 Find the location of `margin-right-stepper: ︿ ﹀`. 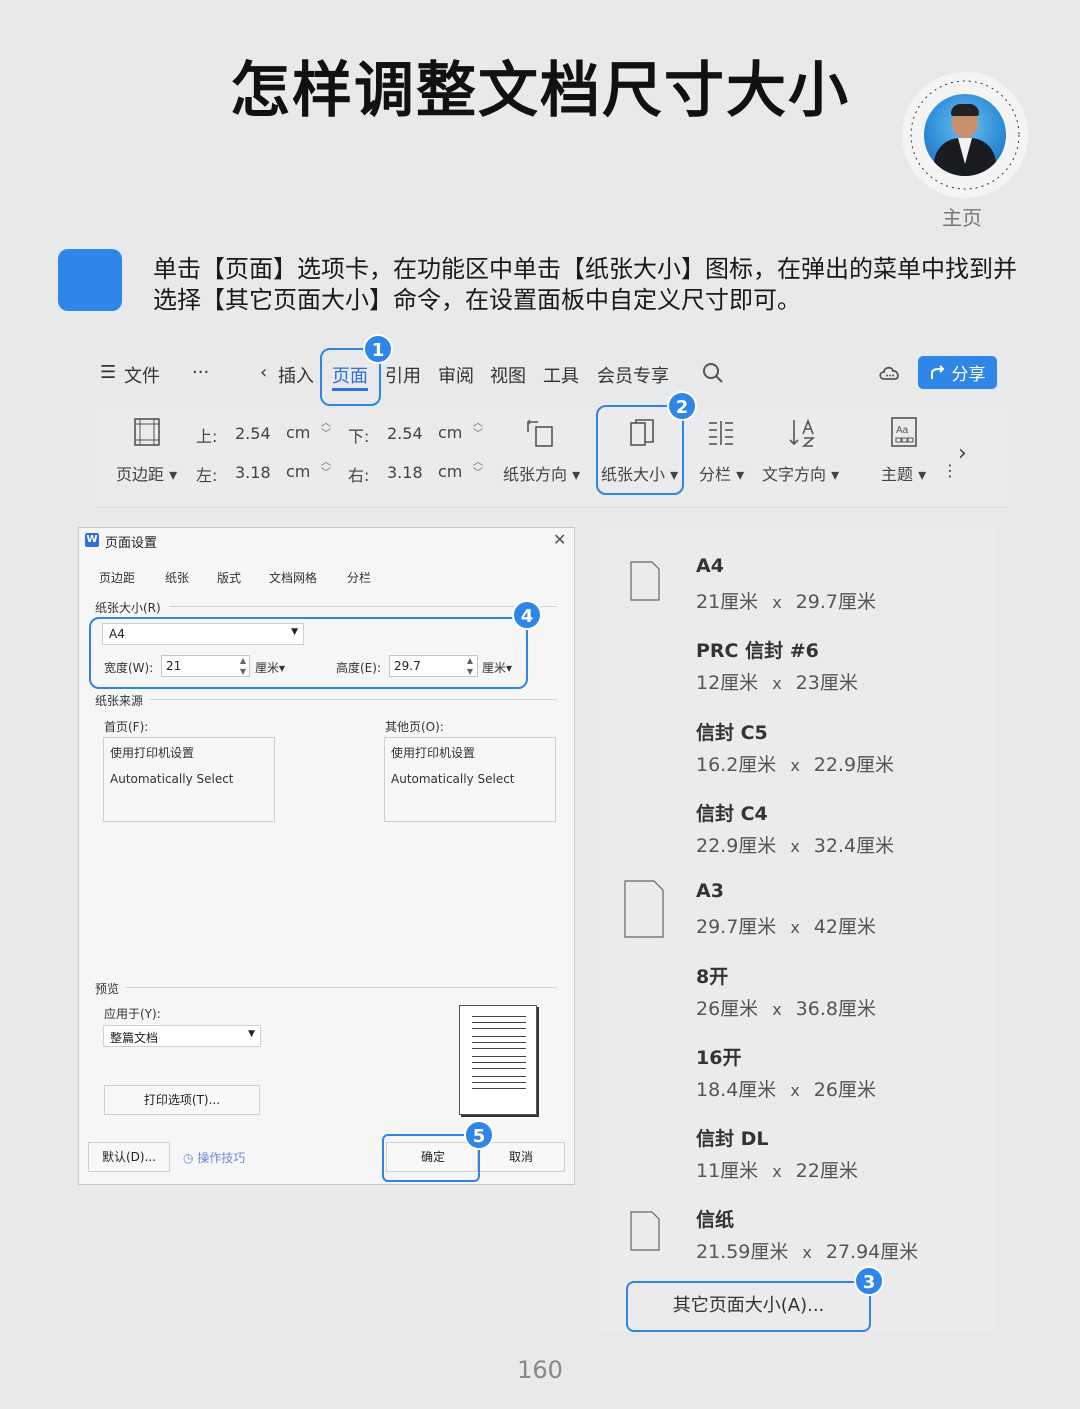

margin-right-stepper: ︿ ﹀ is located at coordinates (478, 470).